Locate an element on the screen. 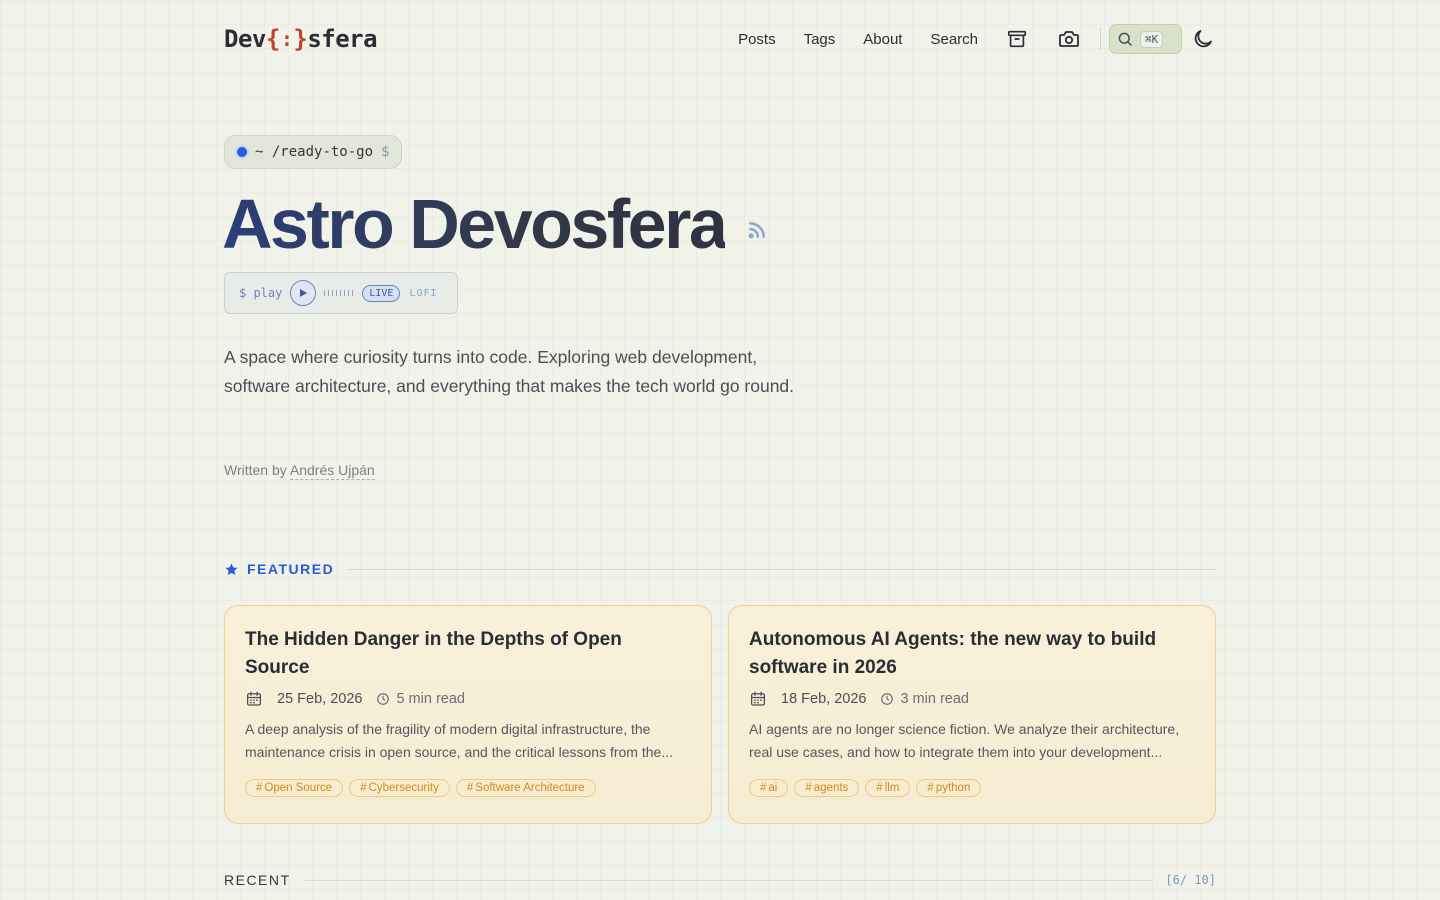  tag-chip: # Cybersecurity is located at coordinates (399, 788).